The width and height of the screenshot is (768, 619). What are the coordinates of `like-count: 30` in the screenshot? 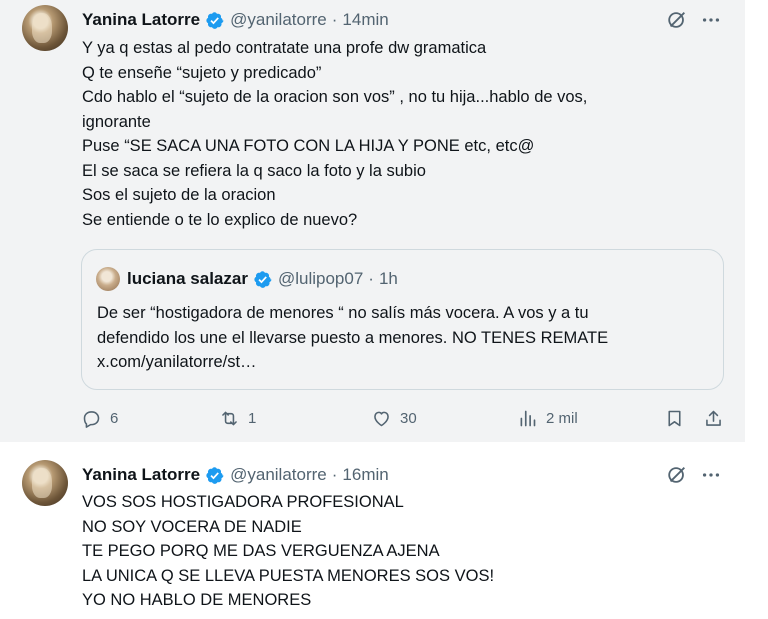 It's located at (408, 418).